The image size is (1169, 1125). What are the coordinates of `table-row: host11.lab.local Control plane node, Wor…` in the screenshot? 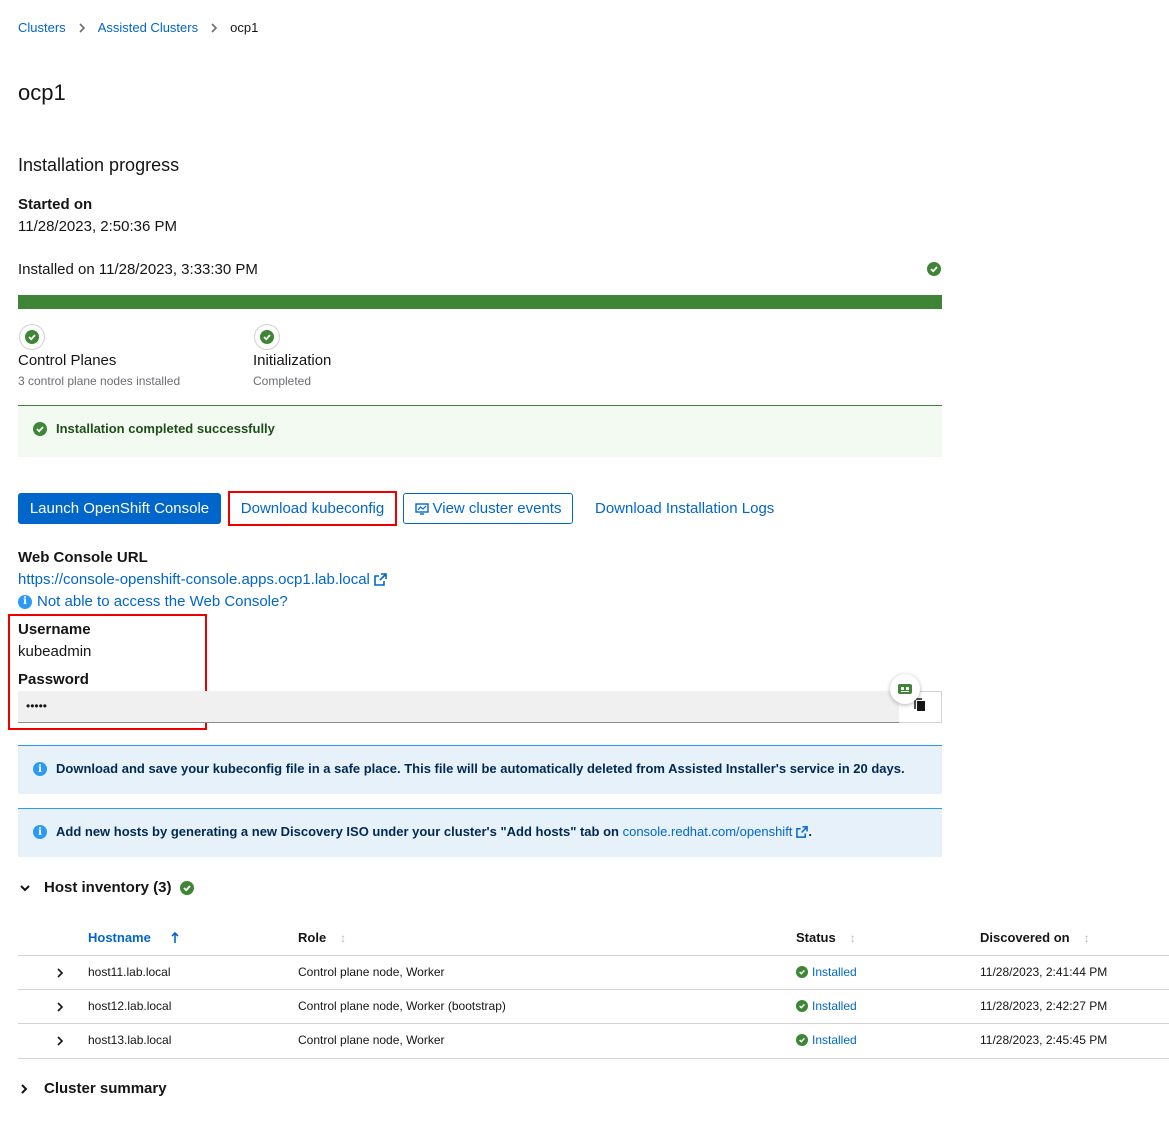 It's located at (593, 973).